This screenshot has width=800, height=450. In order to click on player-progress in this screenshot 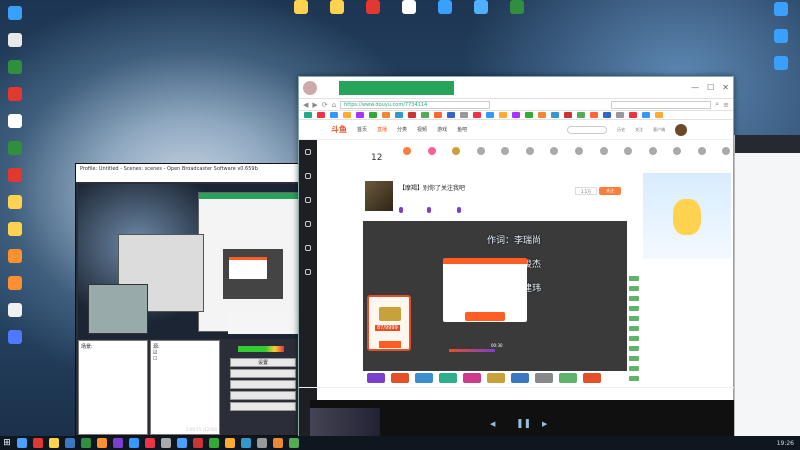, I will do `click(472, 350)`.